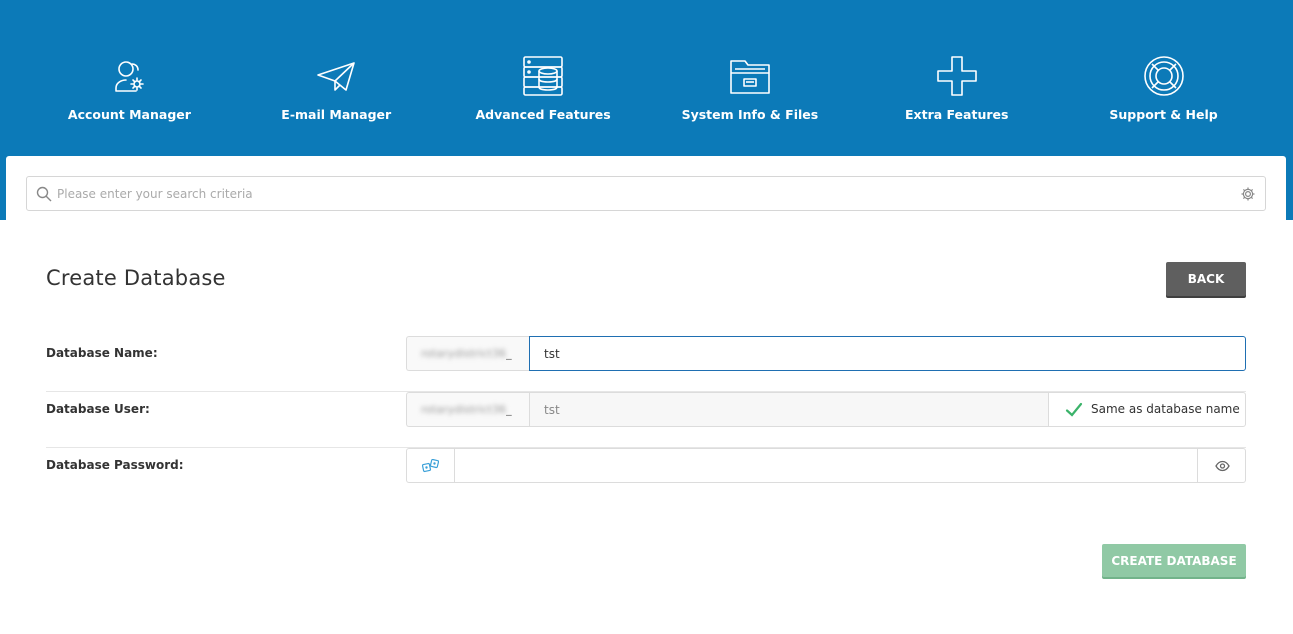  Describe the element at coordinates (750, 114) in the screenshot. I see `nav-label: System Info & Files` at that location.